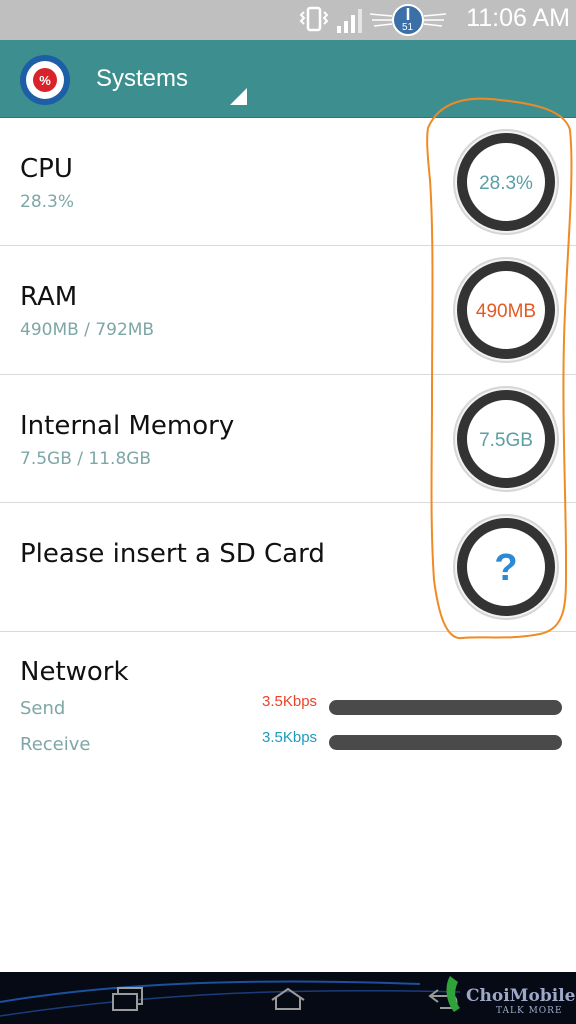 The image size is (576, 1024). What do you see at coordinates (521, 996) in the screenshot?
I see `watermark-text: ChoiMobile` at bounding box center [521, 996].